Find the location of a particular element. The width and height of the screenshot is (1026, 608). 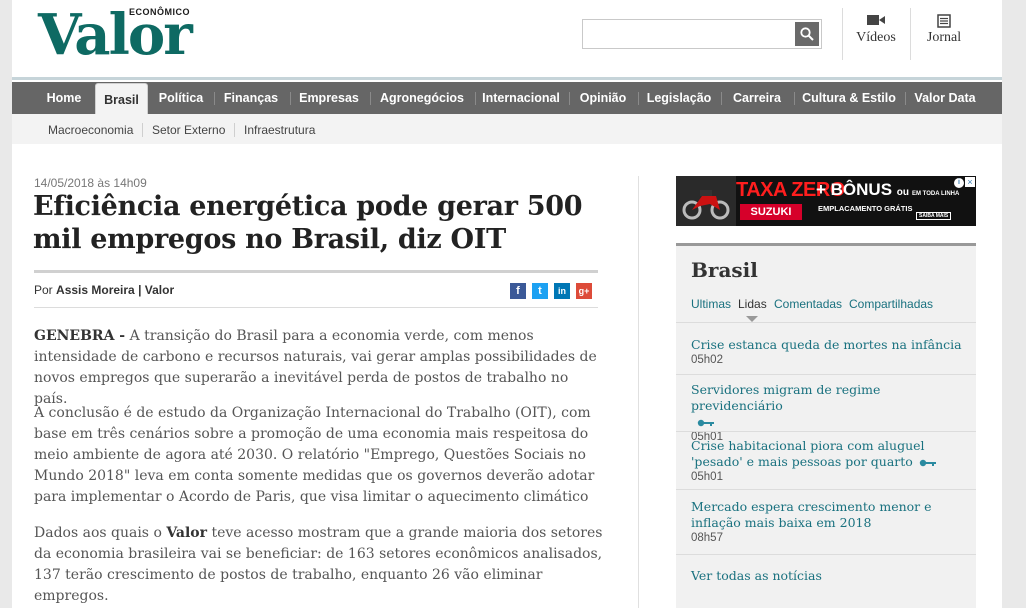

ad-bonus: + BÔNUS ou is located at coordinates (862, 191).